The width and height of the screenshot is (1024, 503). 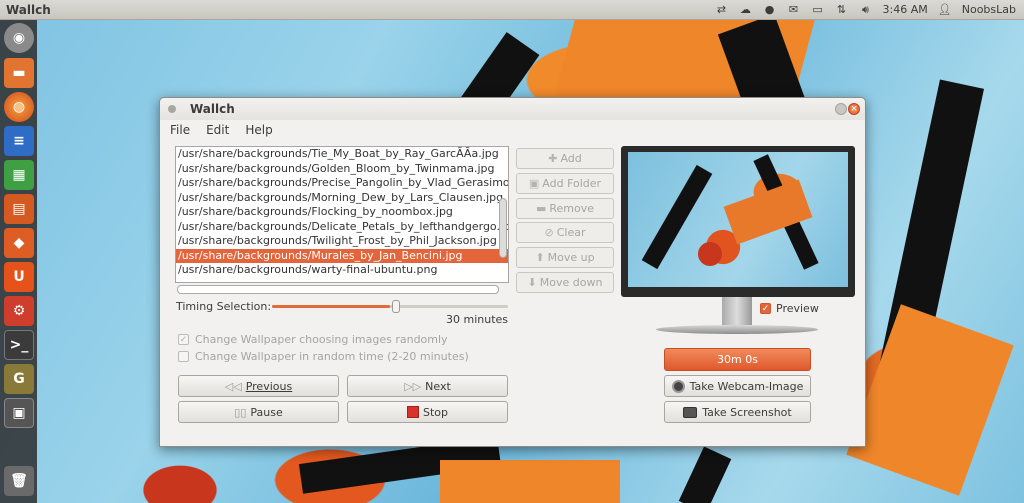 I want to click on indicator-area: ⇄ ☁ ● ✉ ▭ ⇅ 🔊︎ 3:46 AM 👤︎ NoobsLab, so click(x=869, y=10).